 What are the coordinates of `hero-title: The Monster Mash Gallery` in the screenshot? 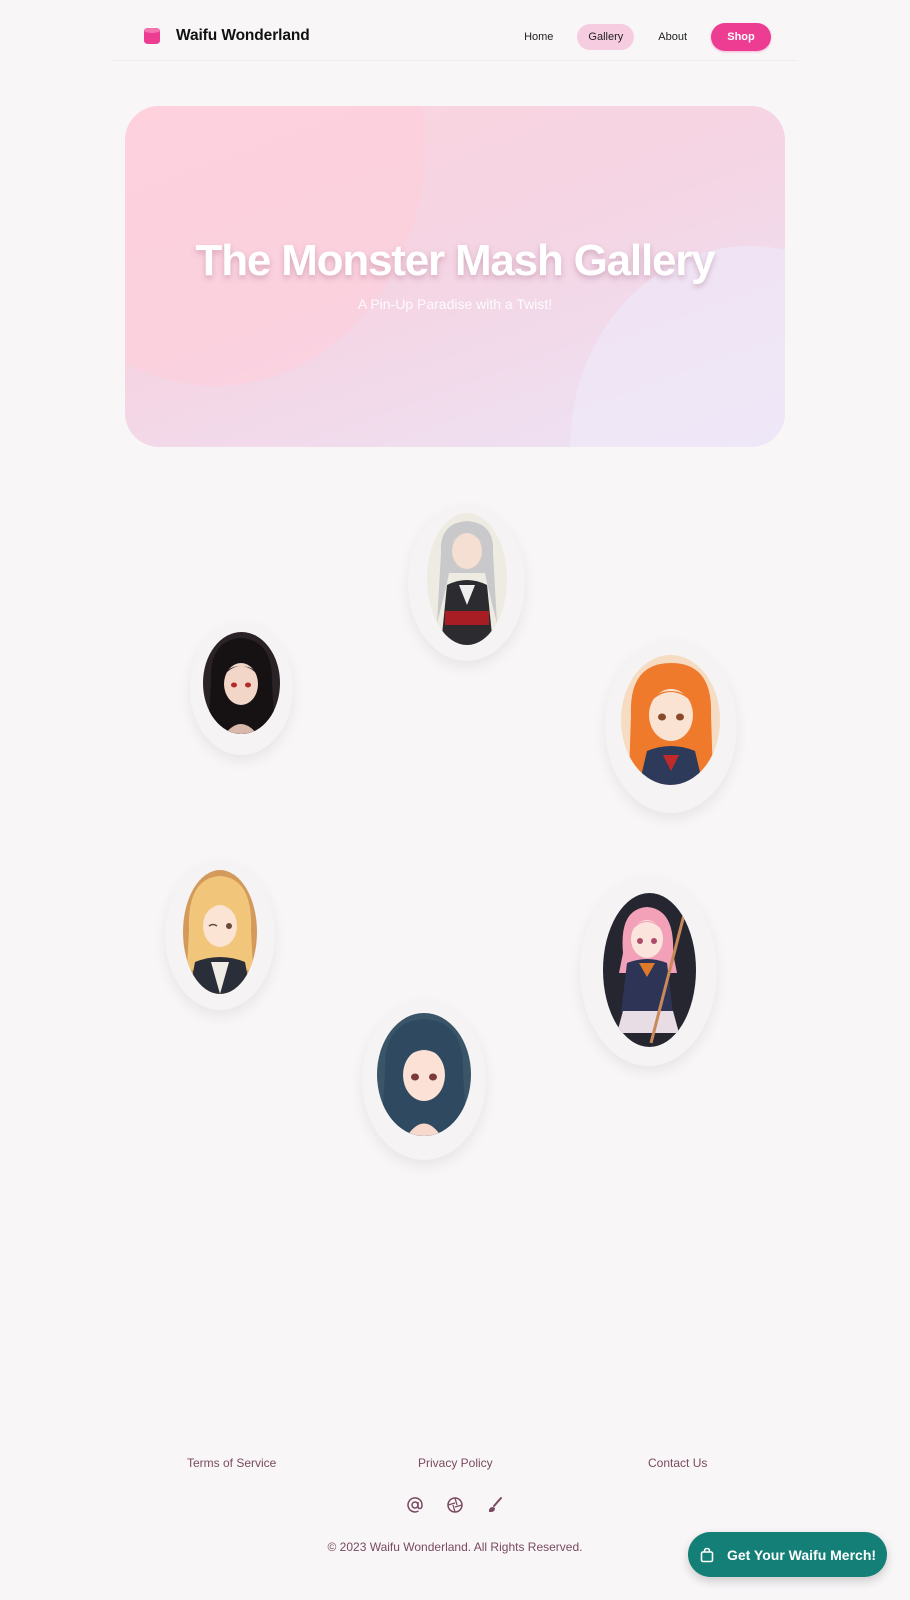 It's located at (455, 260).